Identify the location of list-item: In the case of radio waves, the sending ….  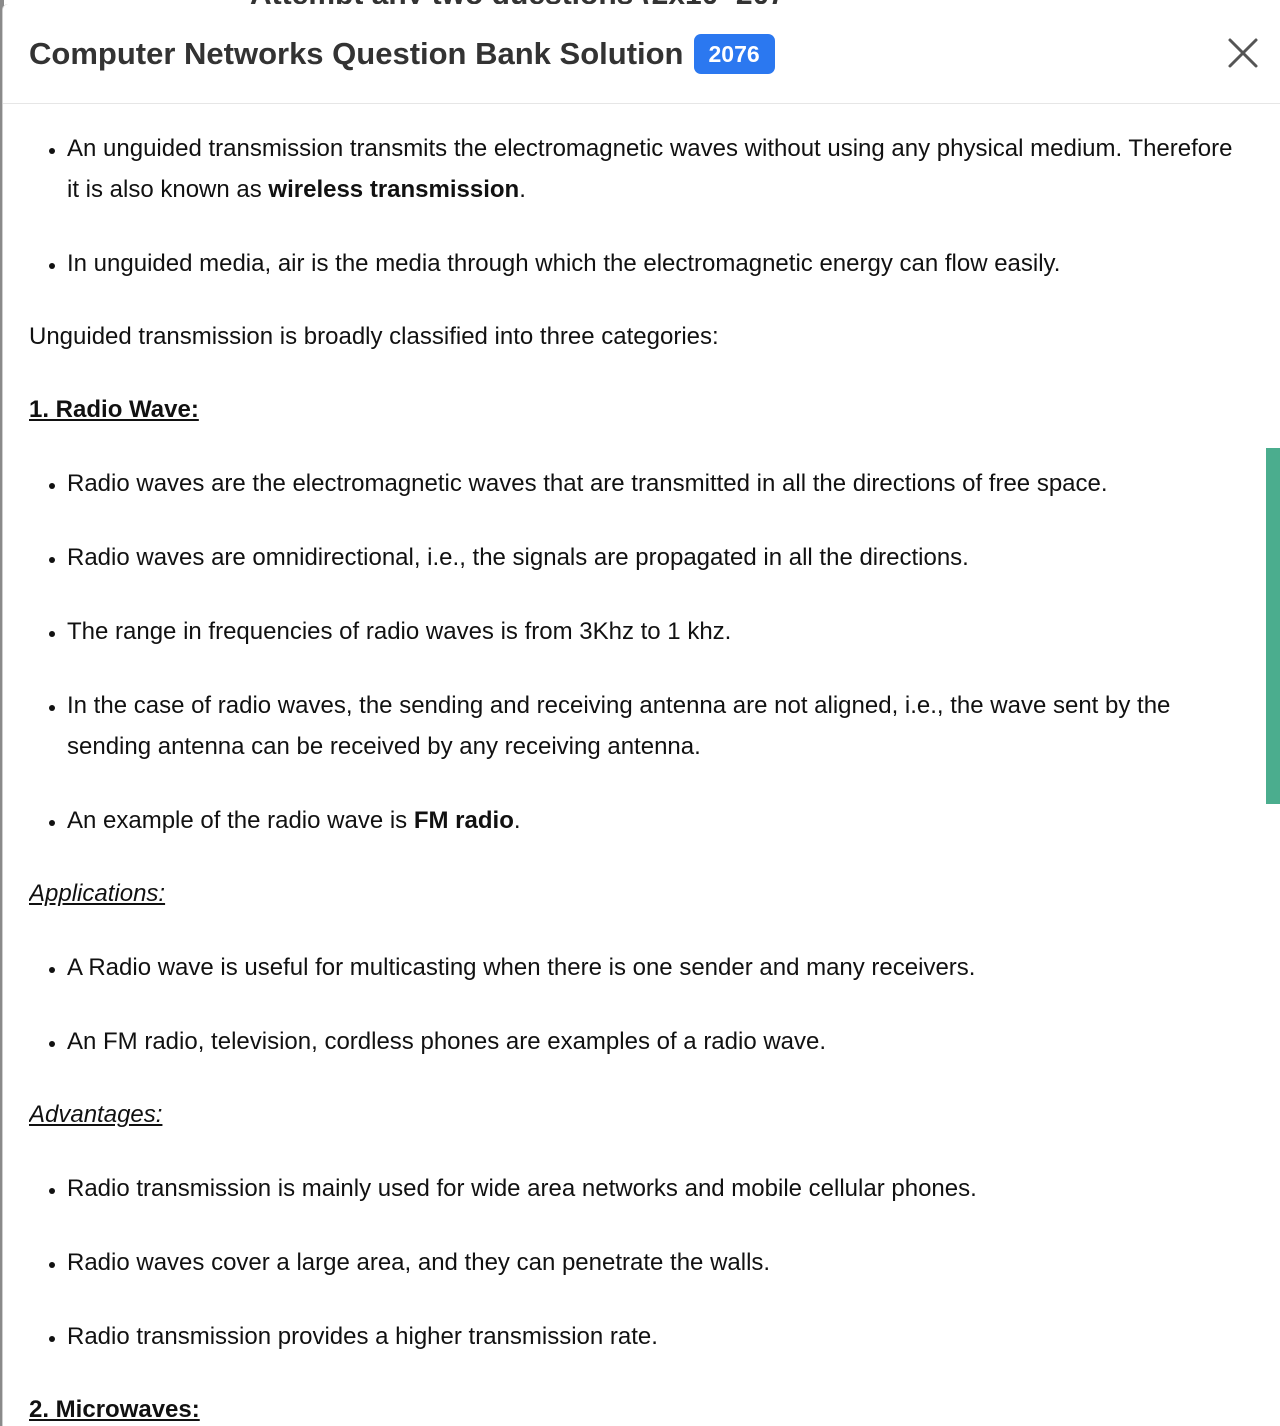
(658, 726).